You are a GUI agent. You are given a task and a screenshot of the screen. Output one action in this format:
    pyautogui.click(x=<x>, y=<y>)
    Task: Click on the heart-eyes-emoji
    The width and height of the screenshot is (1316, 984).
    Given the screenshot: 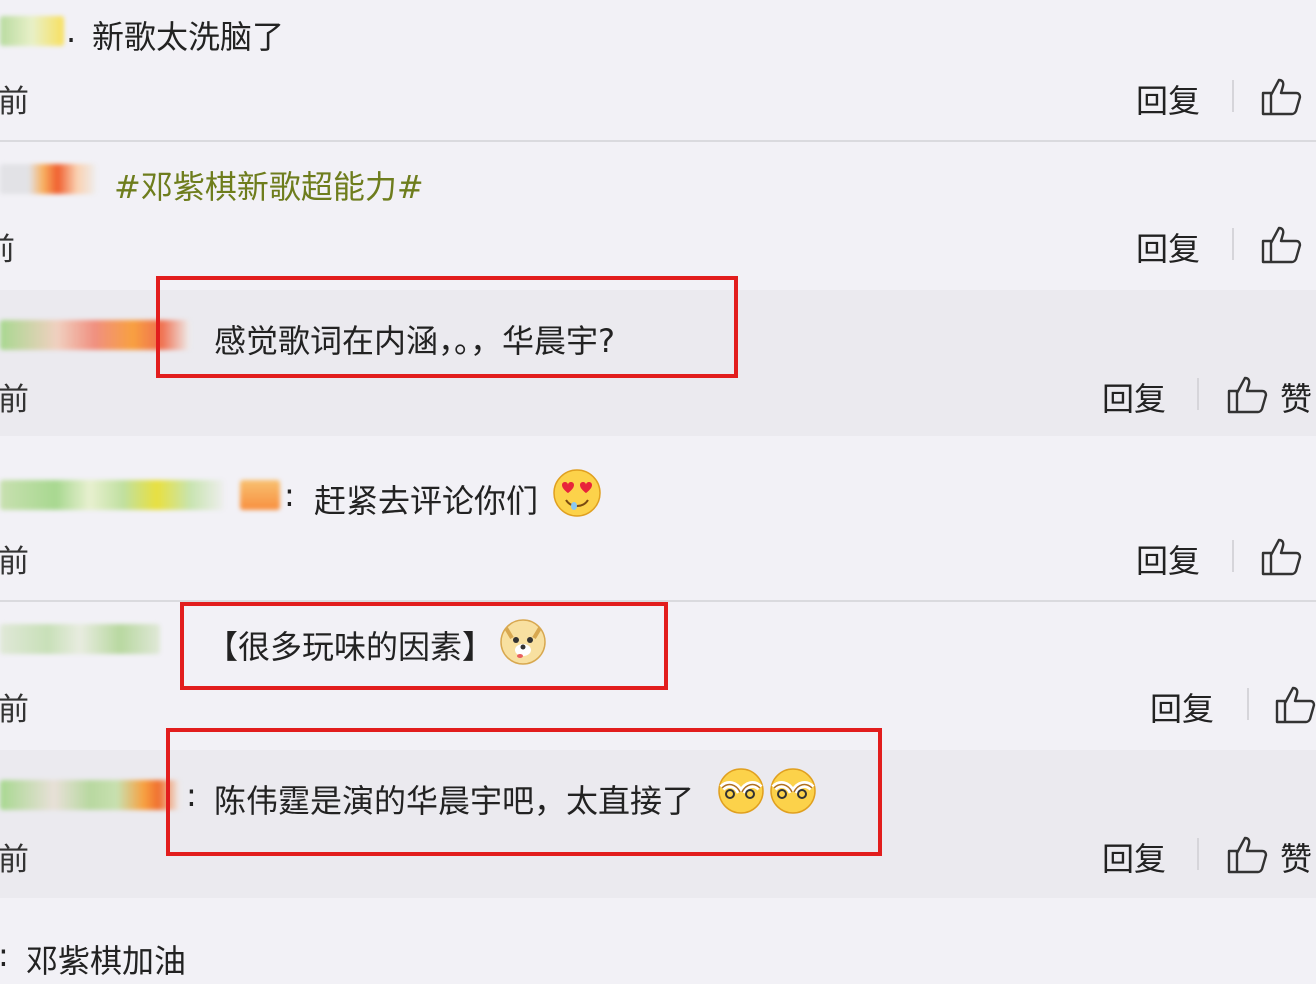 What is the action you would take?
    pyautogui.click(x=577, y=493)
    